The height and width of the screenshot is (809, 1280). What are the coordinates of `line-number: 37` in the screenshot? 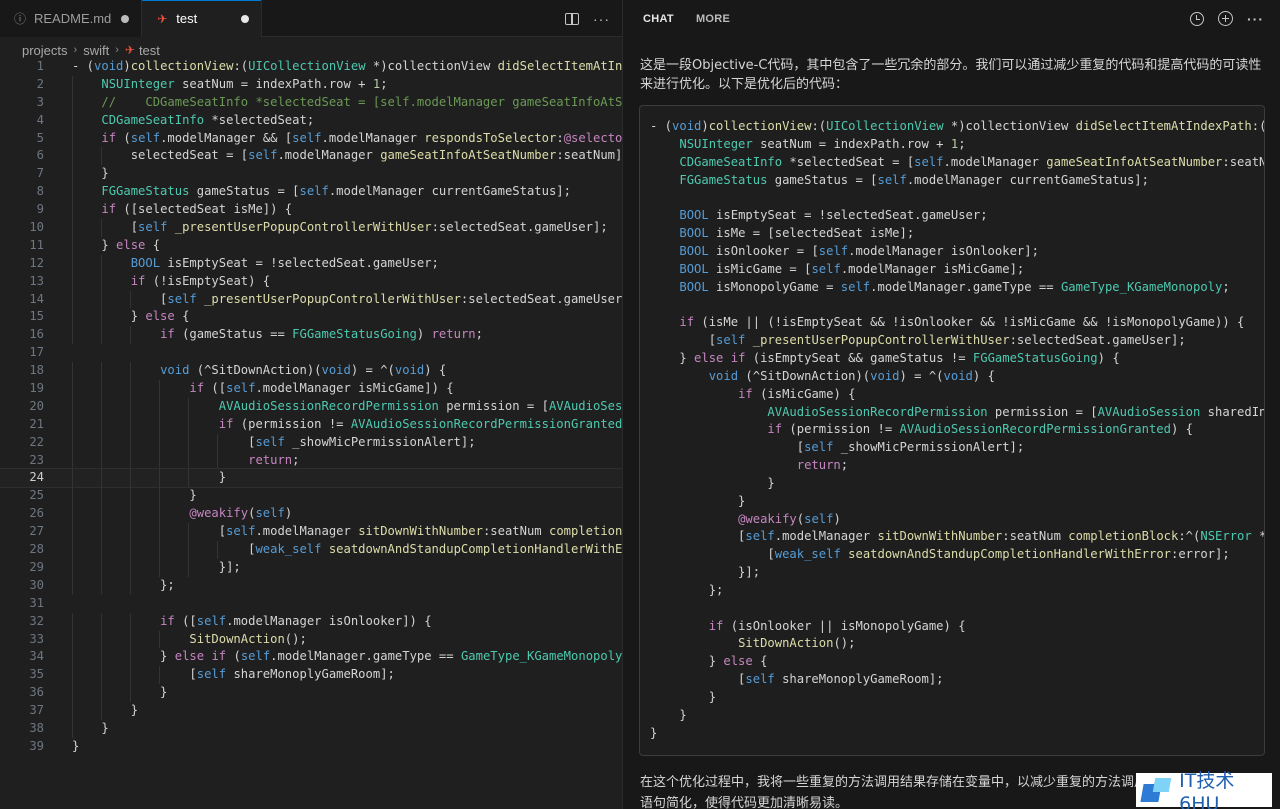 It's located at (23, 711).